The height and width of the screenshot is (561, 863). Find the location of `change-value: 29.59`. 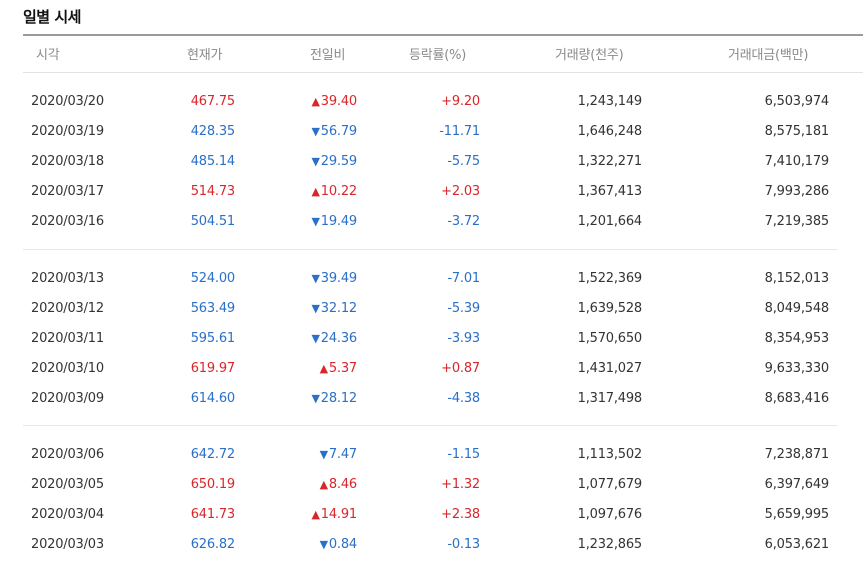

change-value: 29.59 is located at coordinates (338, 161).